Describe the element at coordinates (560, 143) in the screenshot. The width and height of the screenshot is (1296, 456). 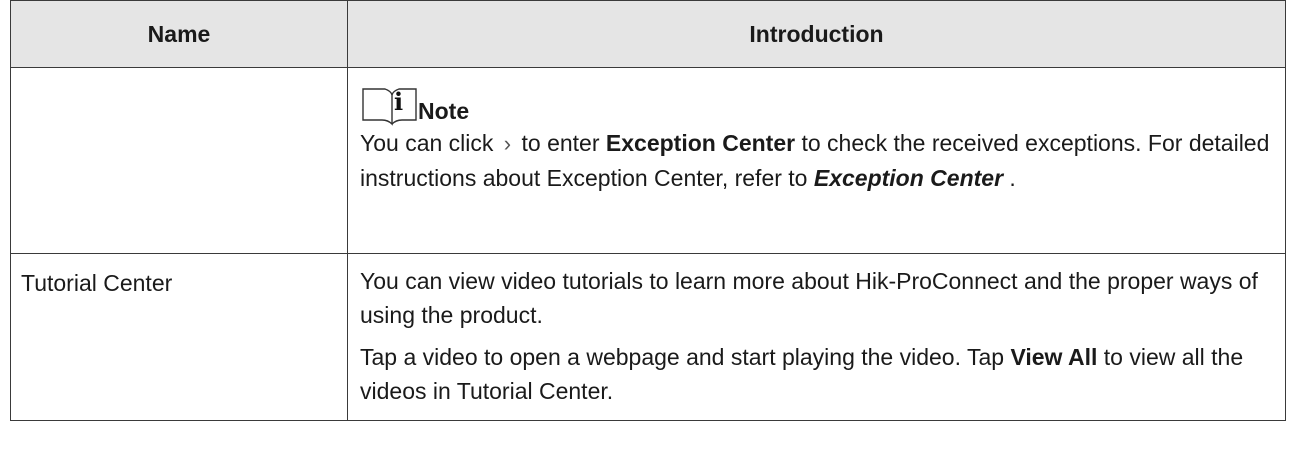
I see `note-text-mid: to enter` at that location.